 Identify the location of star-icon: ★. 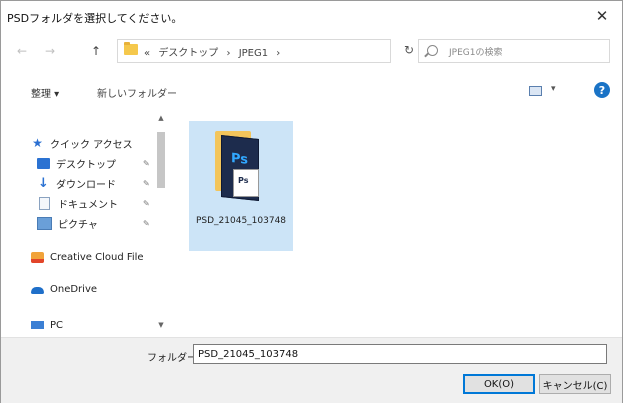
(37, 142).